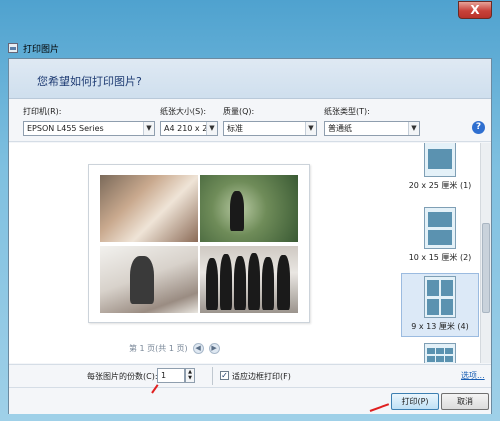 The image size is (500, 421). Describe the element at coordinates (440, 257) in the screenshot. I see `layout-label: 10 x 15 厘米 (2)` at that location.